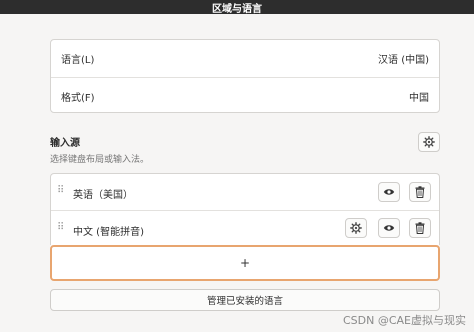 The image size is (474, 332). What do you see at coordinates (419, 98) in the screenshot?
I see `formats-value: 中国` at bounding box center [419, 98].